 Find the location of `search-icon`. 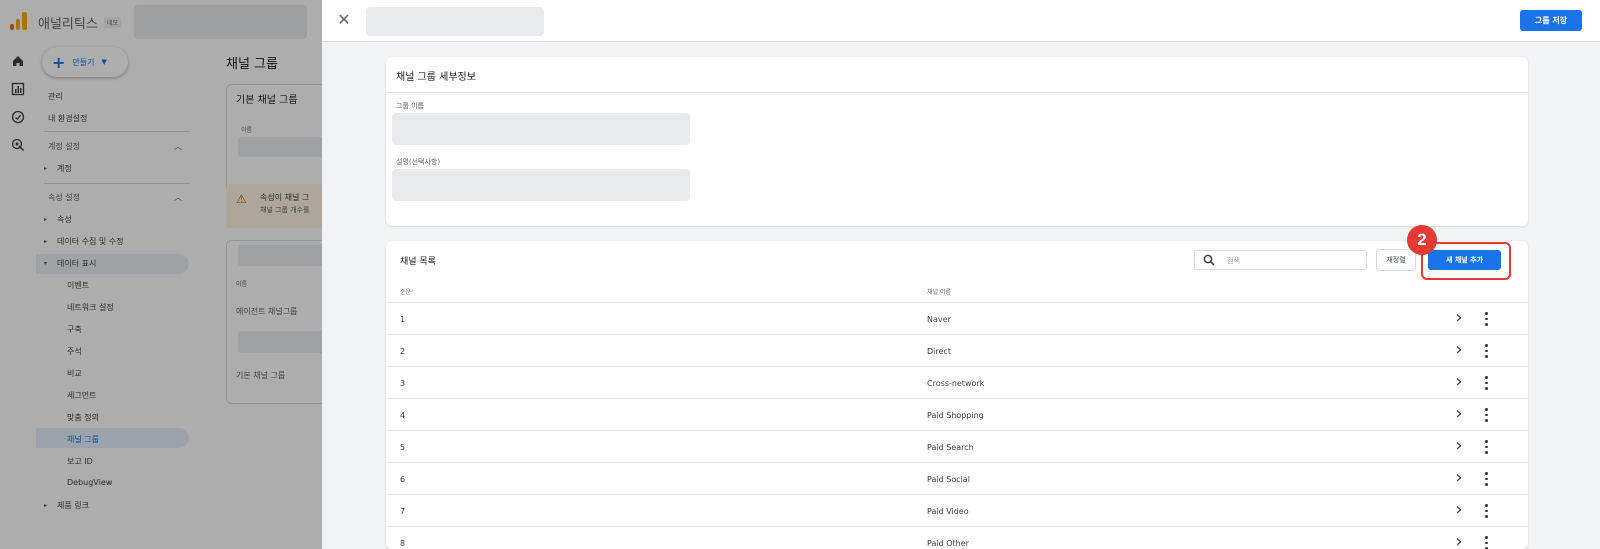

search-icon is located at coordinates (1209, 260).